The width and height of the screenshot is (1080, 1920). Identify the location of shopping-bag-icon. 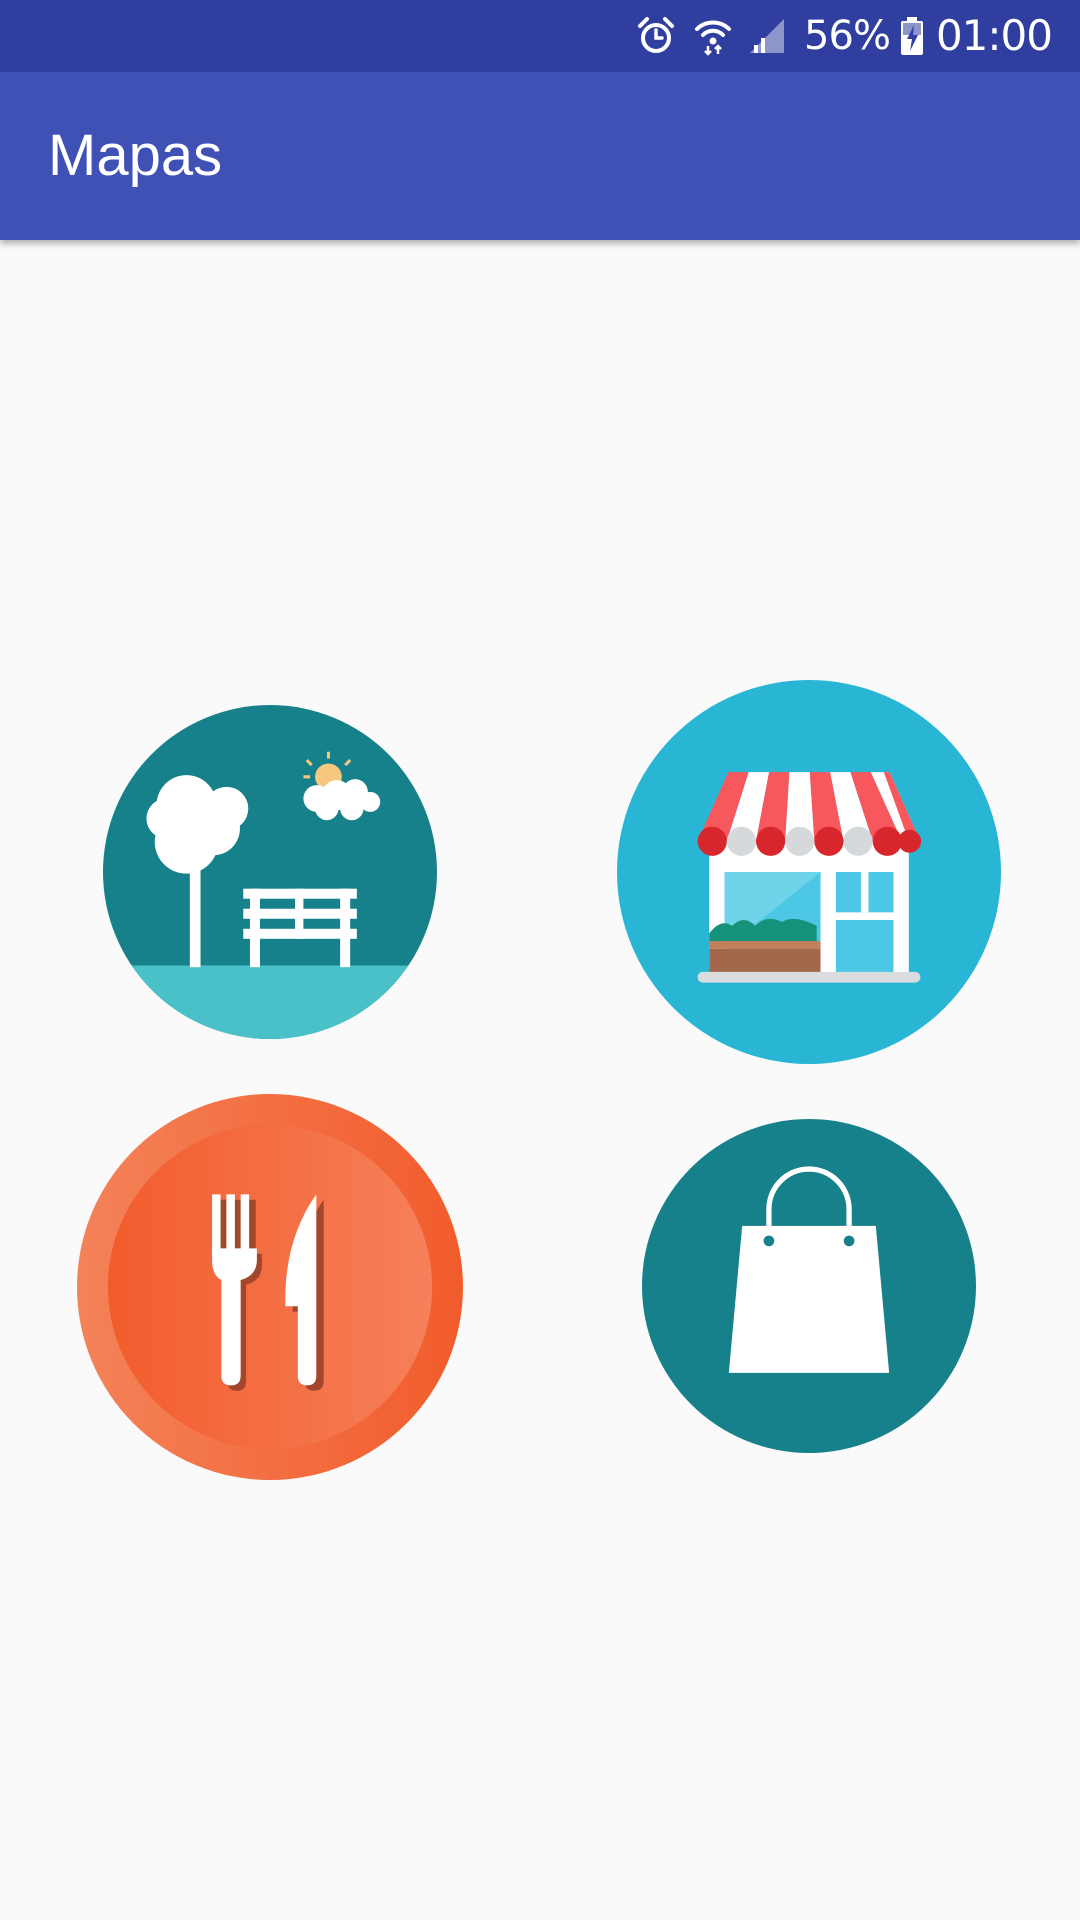
(809, 1286).